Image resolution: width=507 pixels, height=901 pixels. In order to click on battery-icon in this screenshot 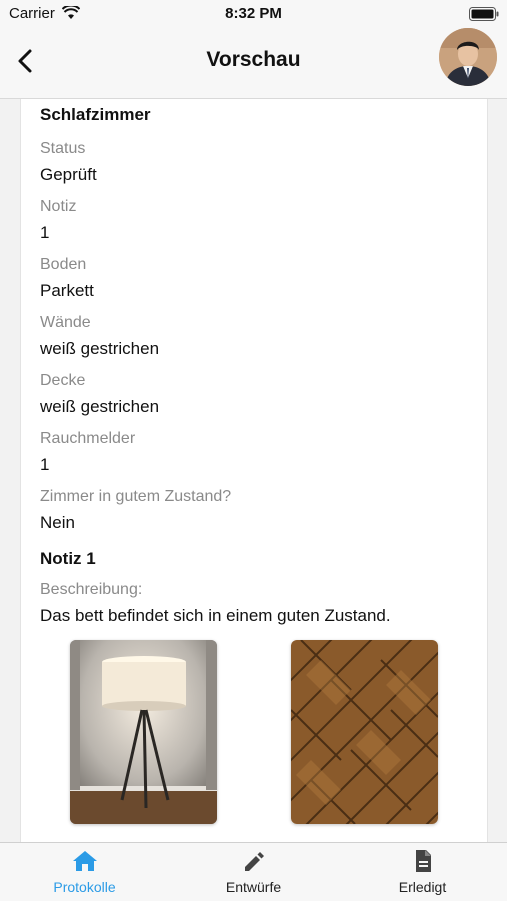, I will do `click(484, 16)`.